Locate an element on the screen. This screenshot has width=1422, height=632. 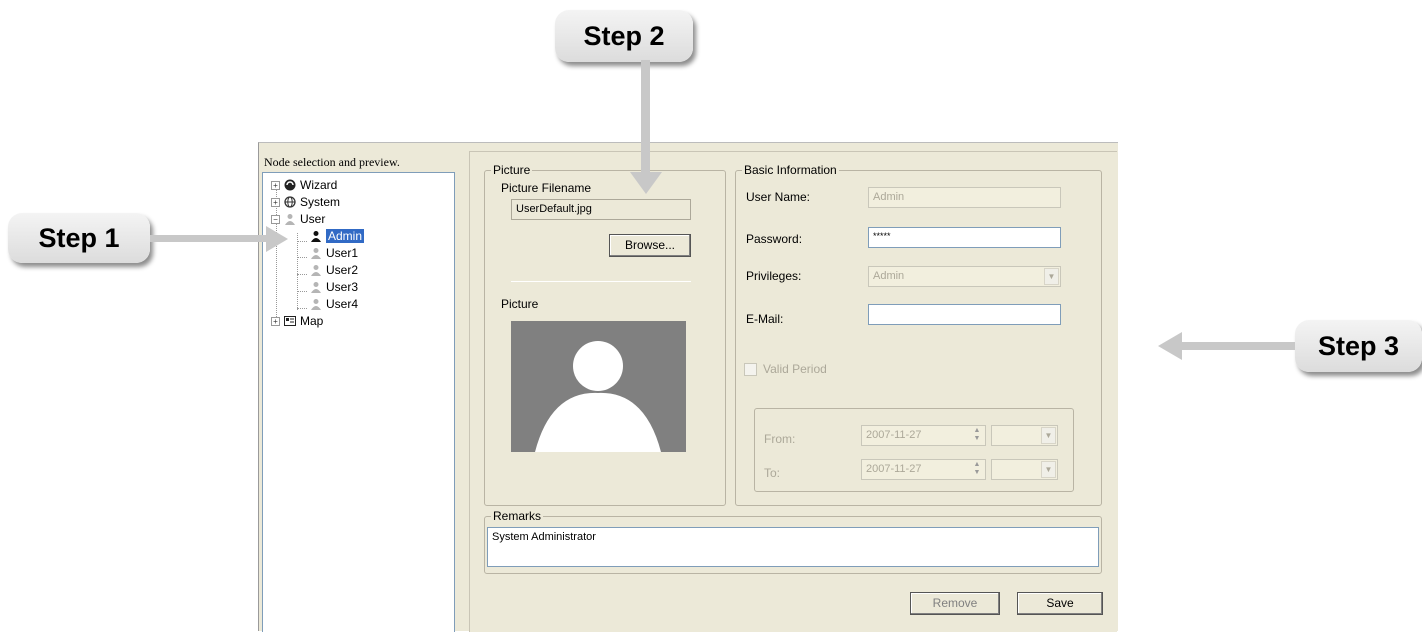
tree-node-label: Wizard is located at coordinates (319, 185).